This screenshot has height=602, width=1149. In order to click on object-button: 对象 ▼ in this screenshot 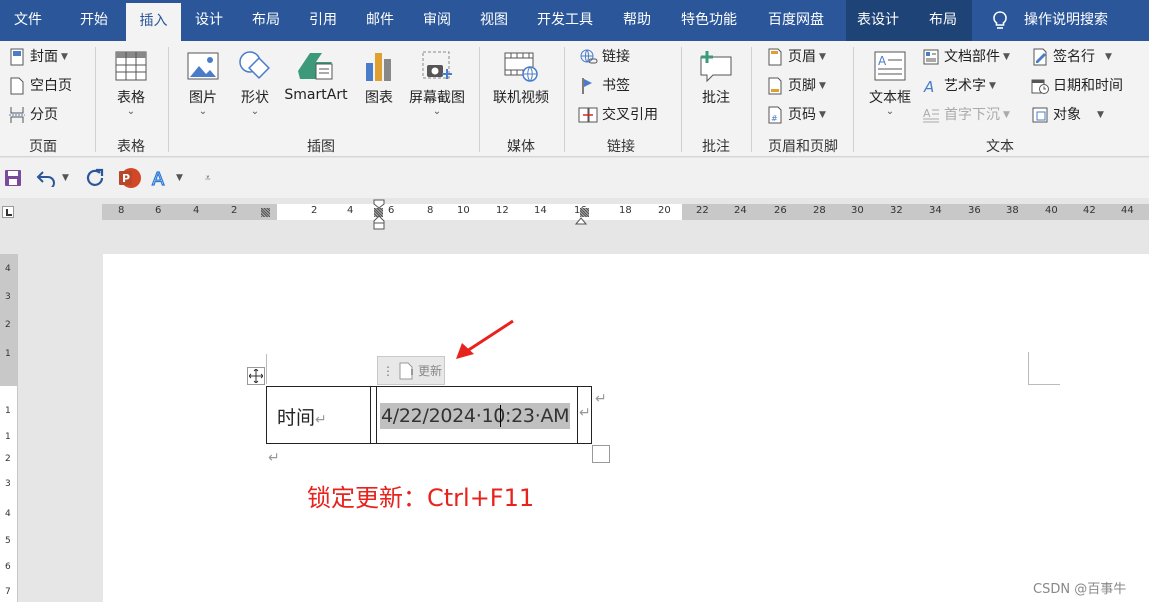, I will do `click(1067, 115)`.